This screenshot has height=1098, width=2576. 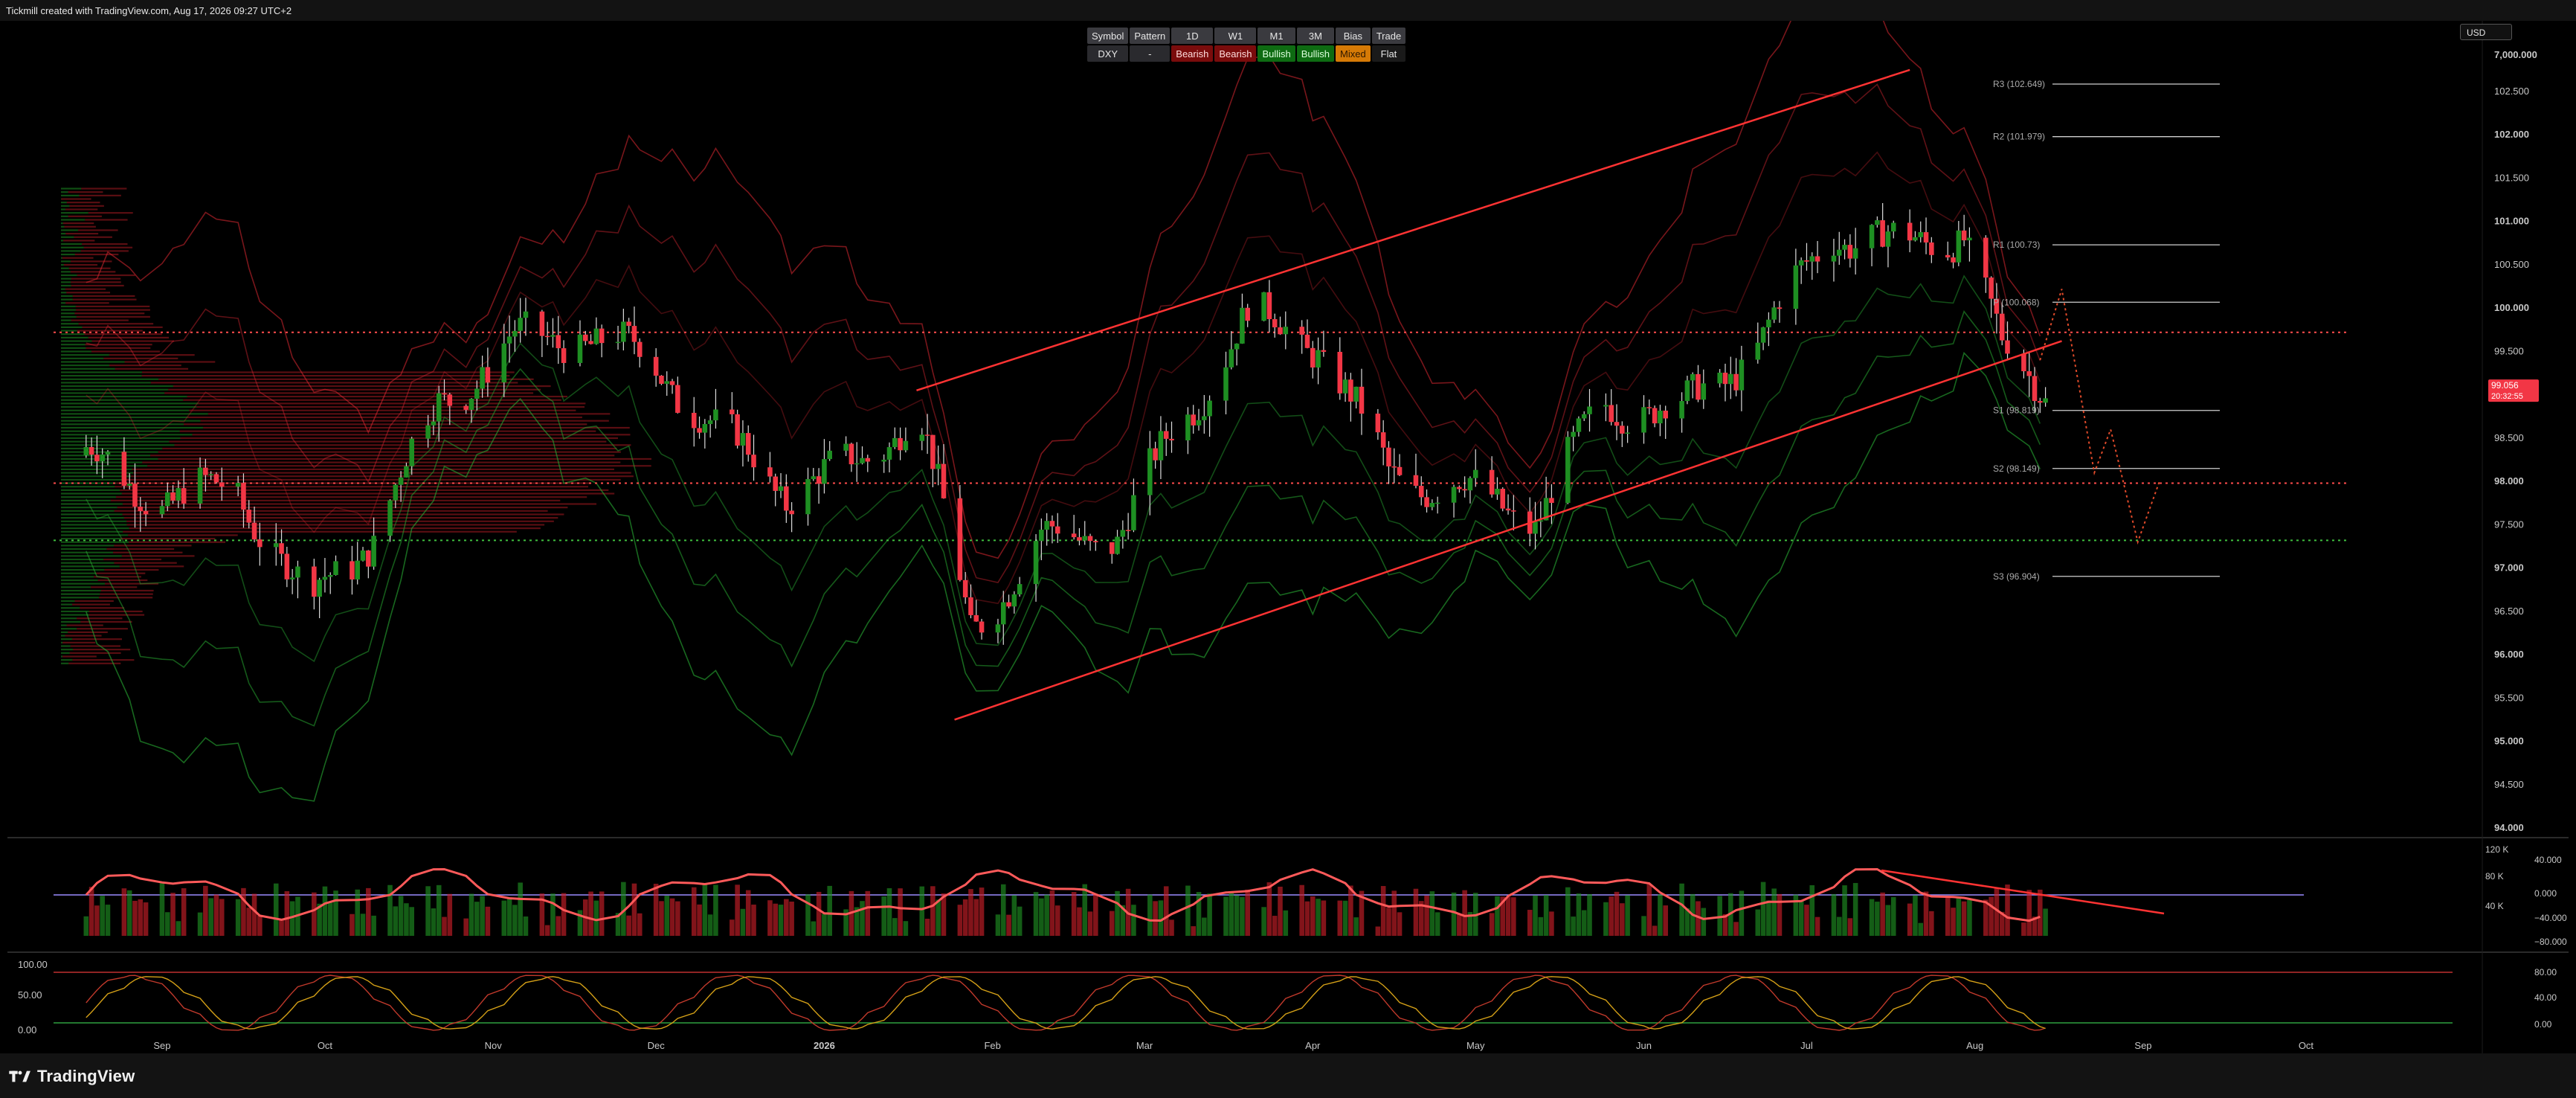 I want to click on tradingview-logo: TradingView, so click(x=72, y=1076).